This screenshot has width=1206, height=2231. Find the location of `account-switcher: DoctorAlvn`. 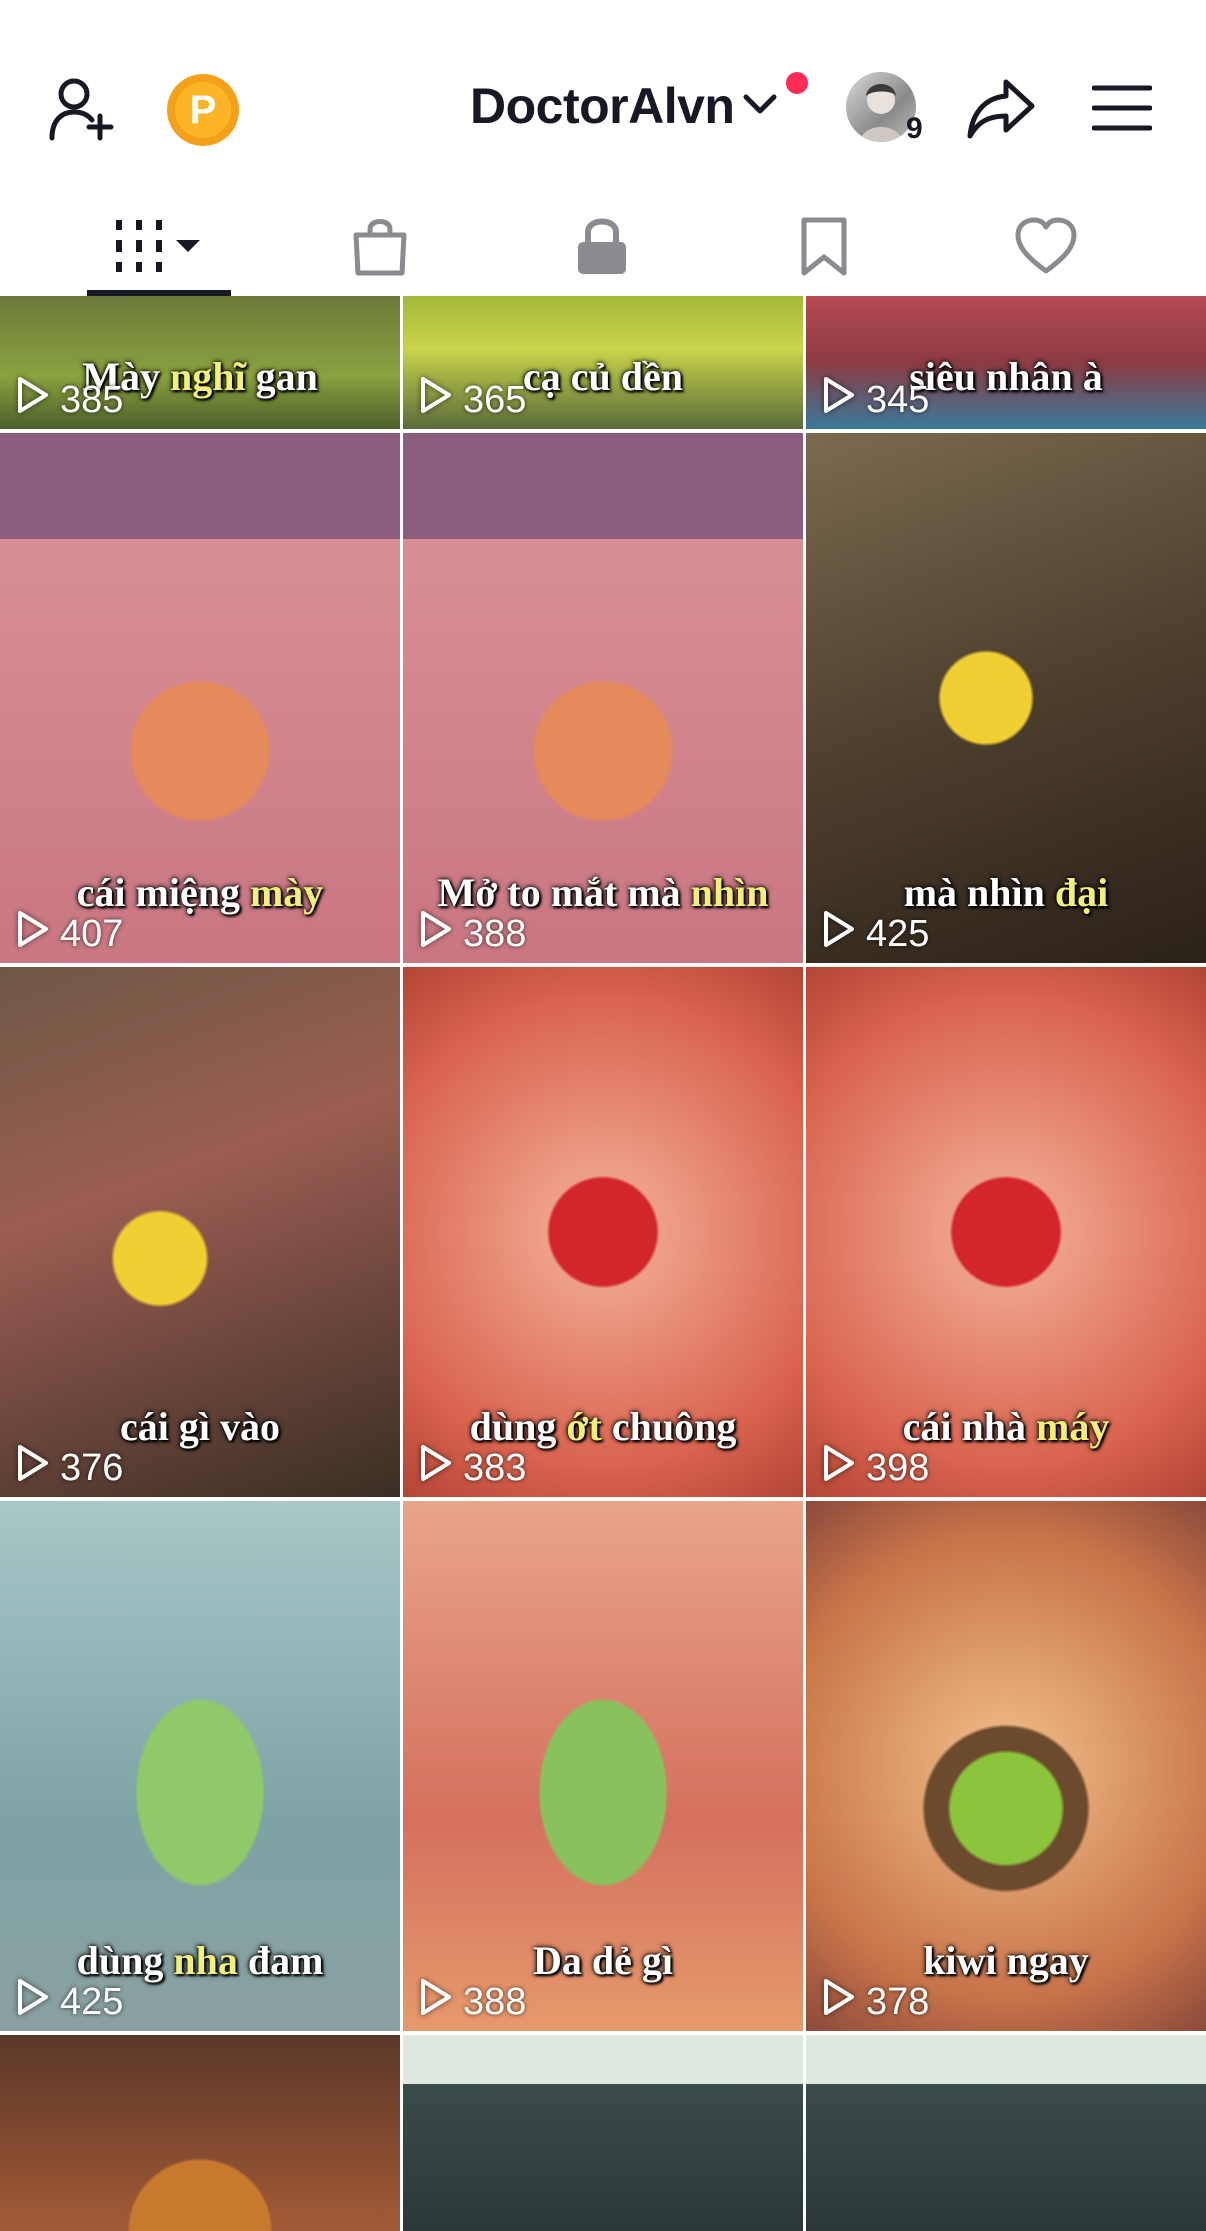

account-switcher: DoctorAlvn is located at coordinates (624, 106).